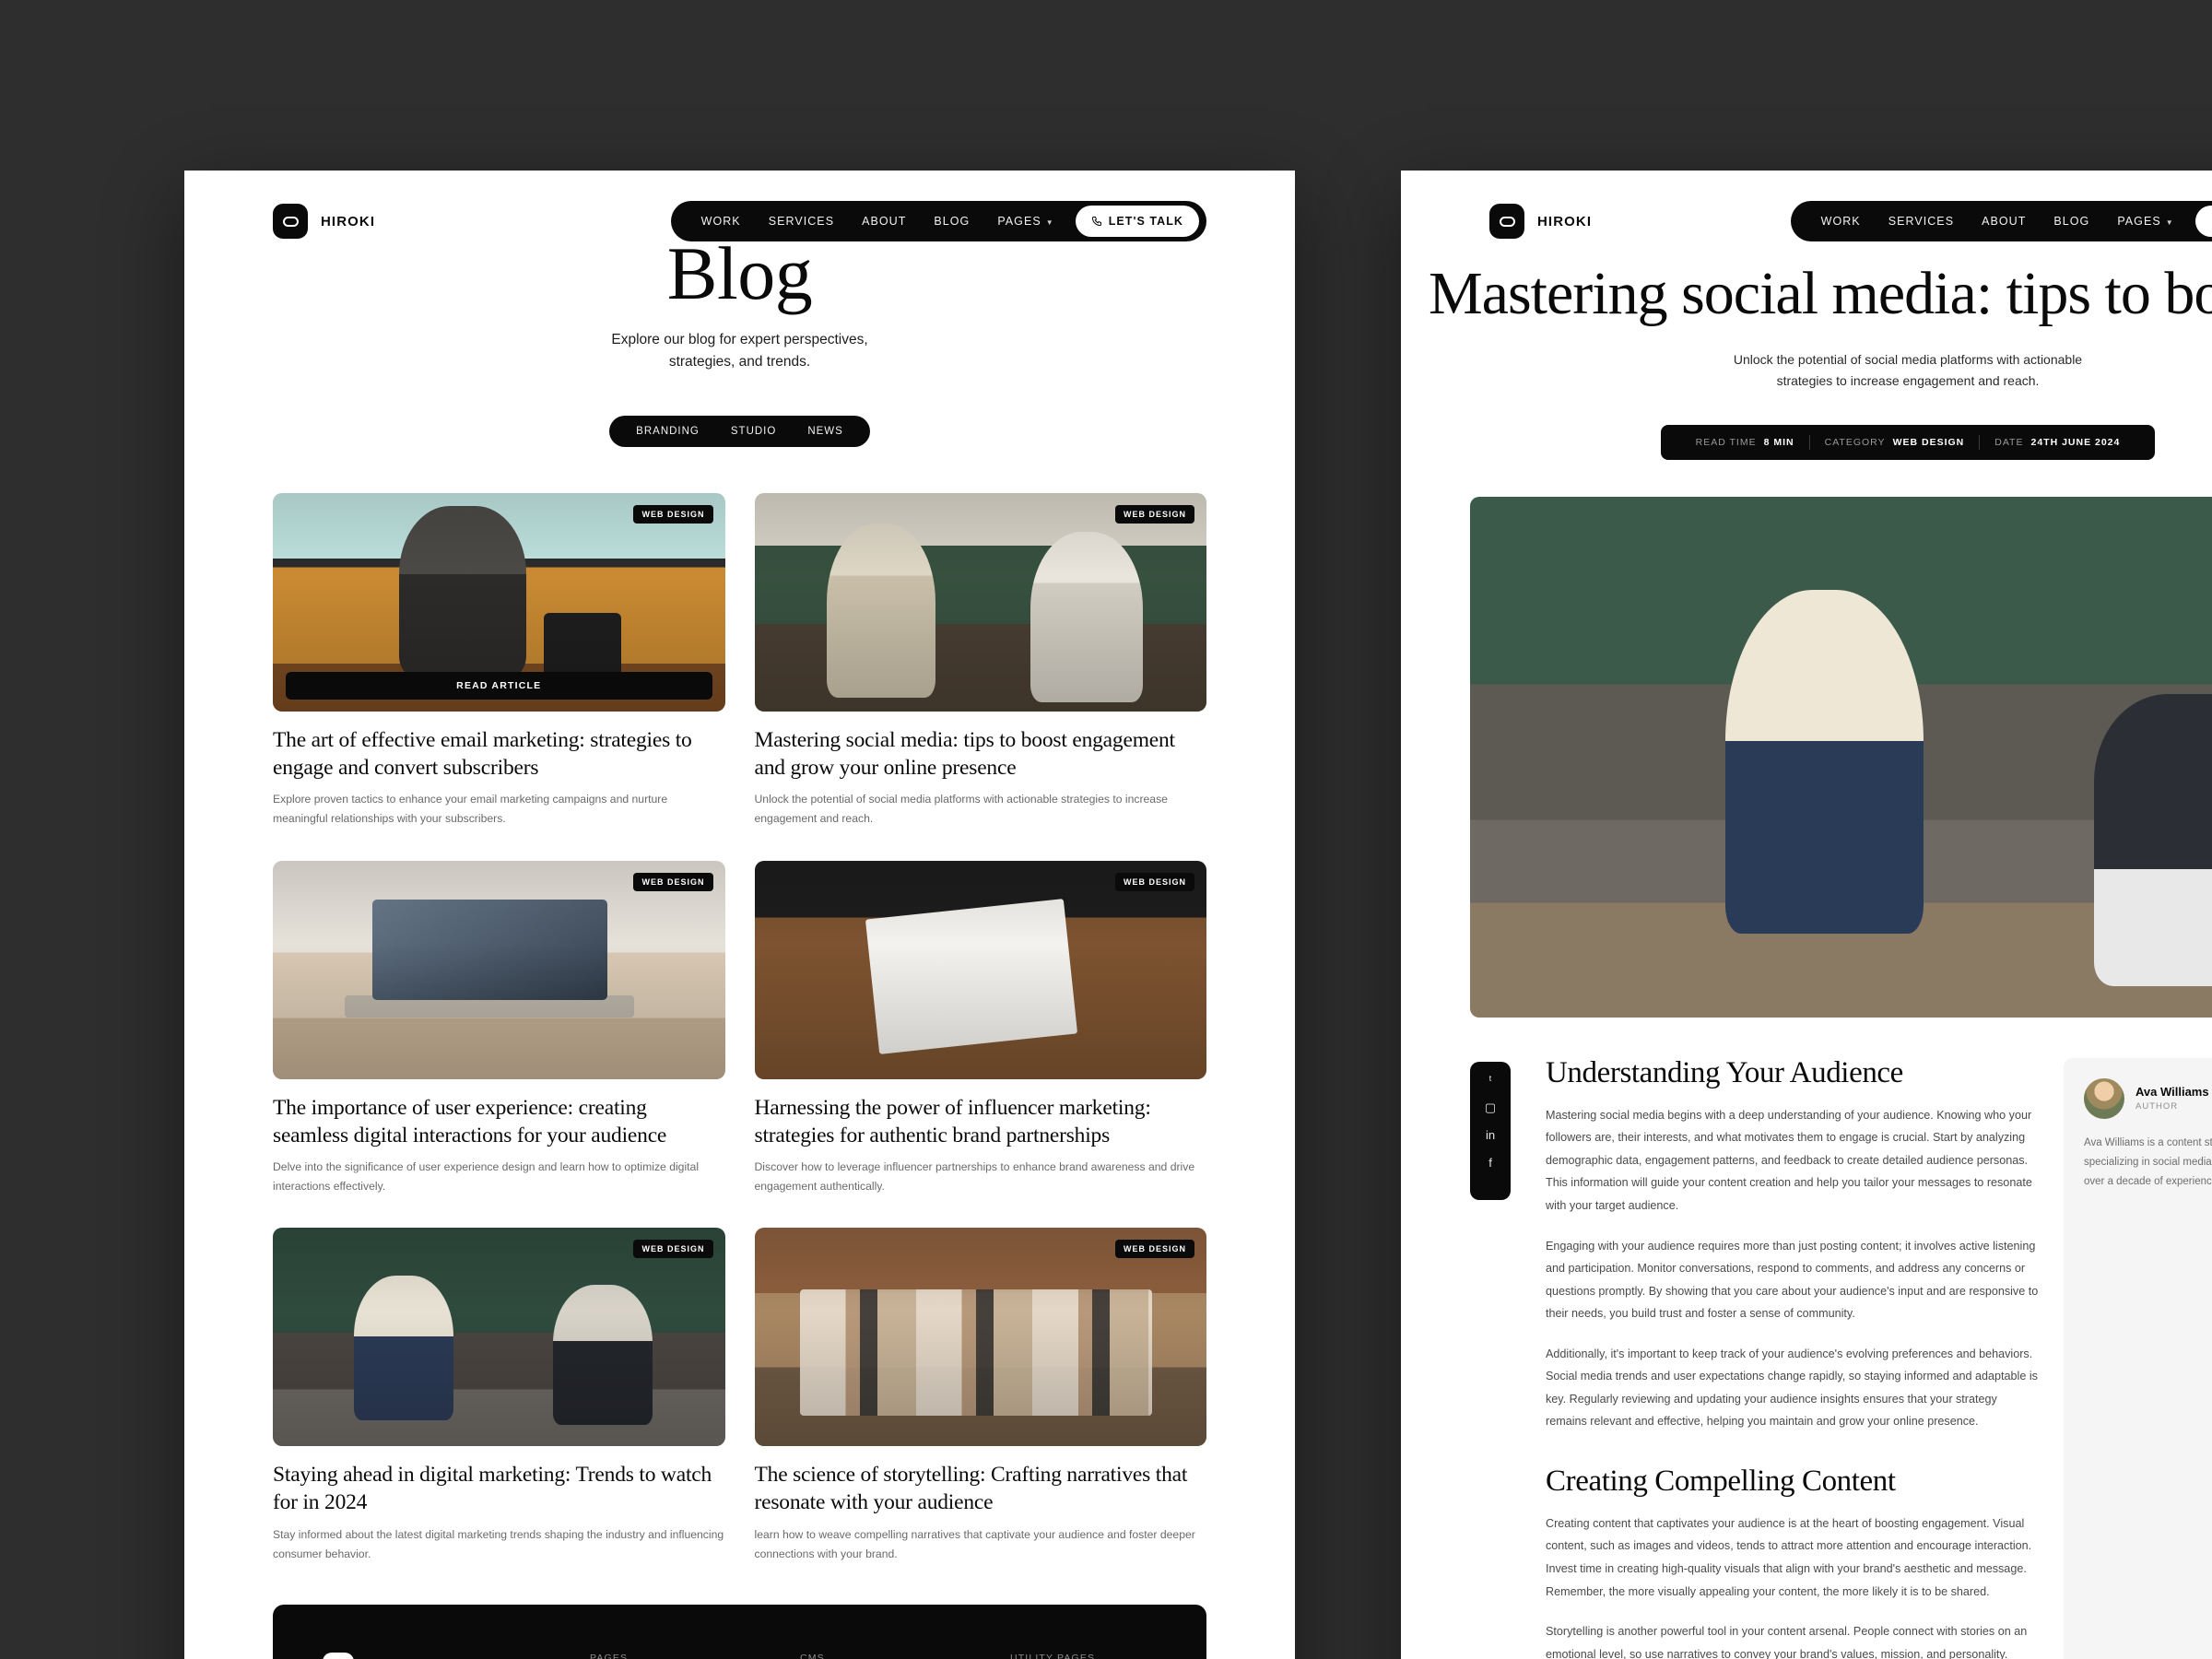 This screenshot has height=1659, width=2212. What do you see at coordinates (2009, 442) in the screenshot?
I see `meta-key: DATE` at bounding box center [2009, 442].